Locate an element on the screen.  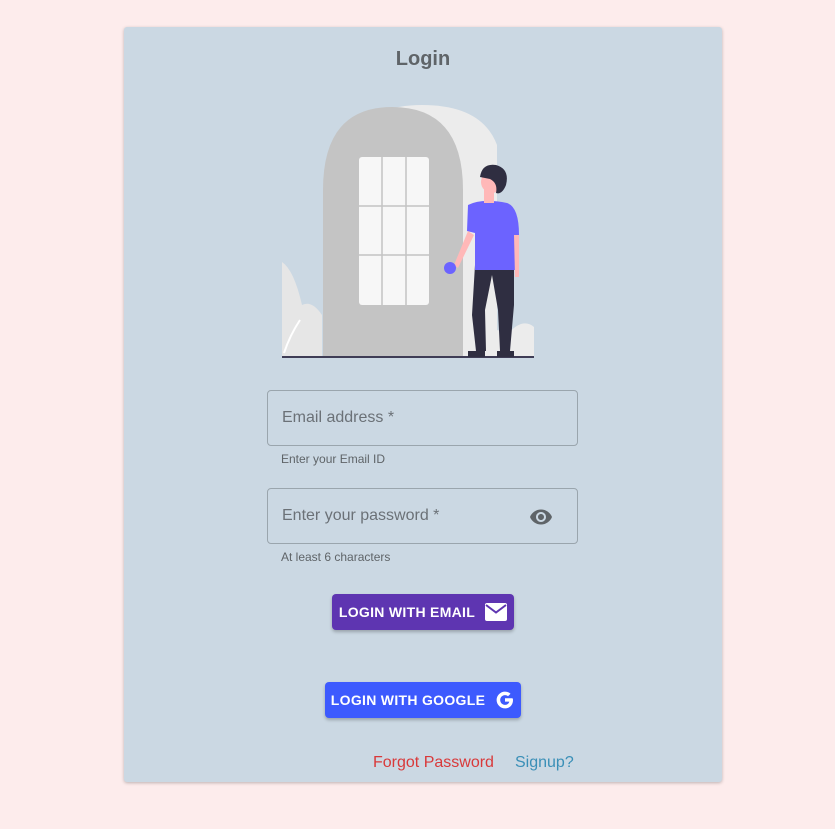
login-with-email-button: LOGIN WITH EMAIL is located at coordinates (423, 612).